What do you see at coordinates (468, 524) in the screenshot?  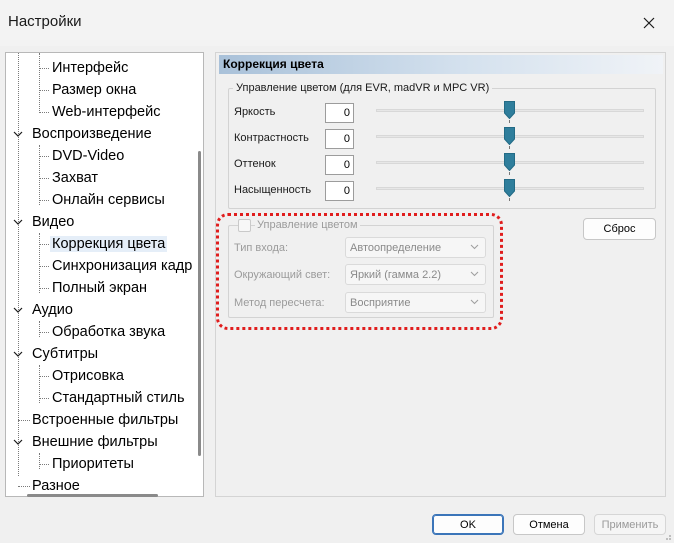 I see `ok-button: OK` at bounding box center [468, 524].